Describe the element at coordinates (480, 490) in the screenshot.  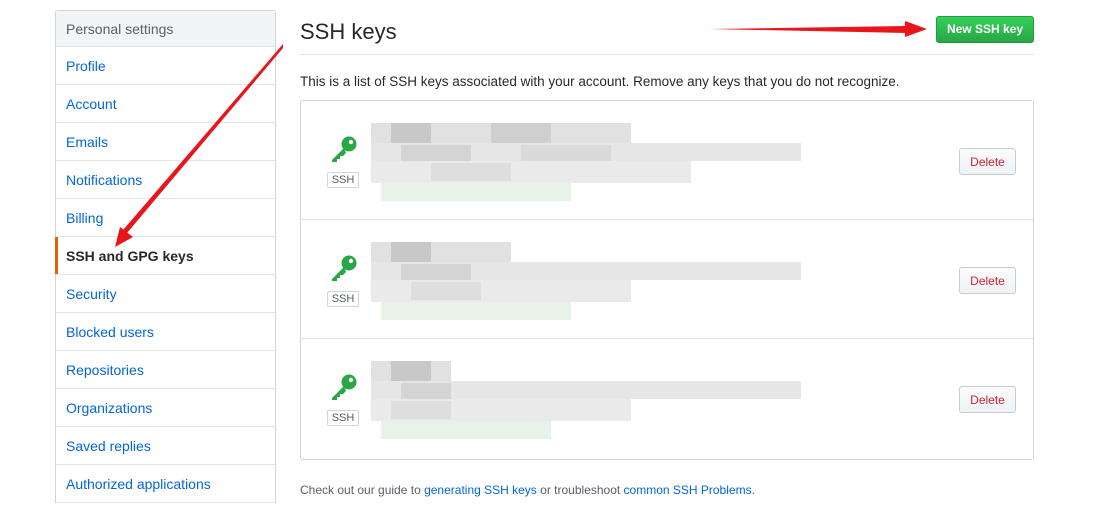
I see `generating-ssh-keys-link: generating SSH keys` at that location.